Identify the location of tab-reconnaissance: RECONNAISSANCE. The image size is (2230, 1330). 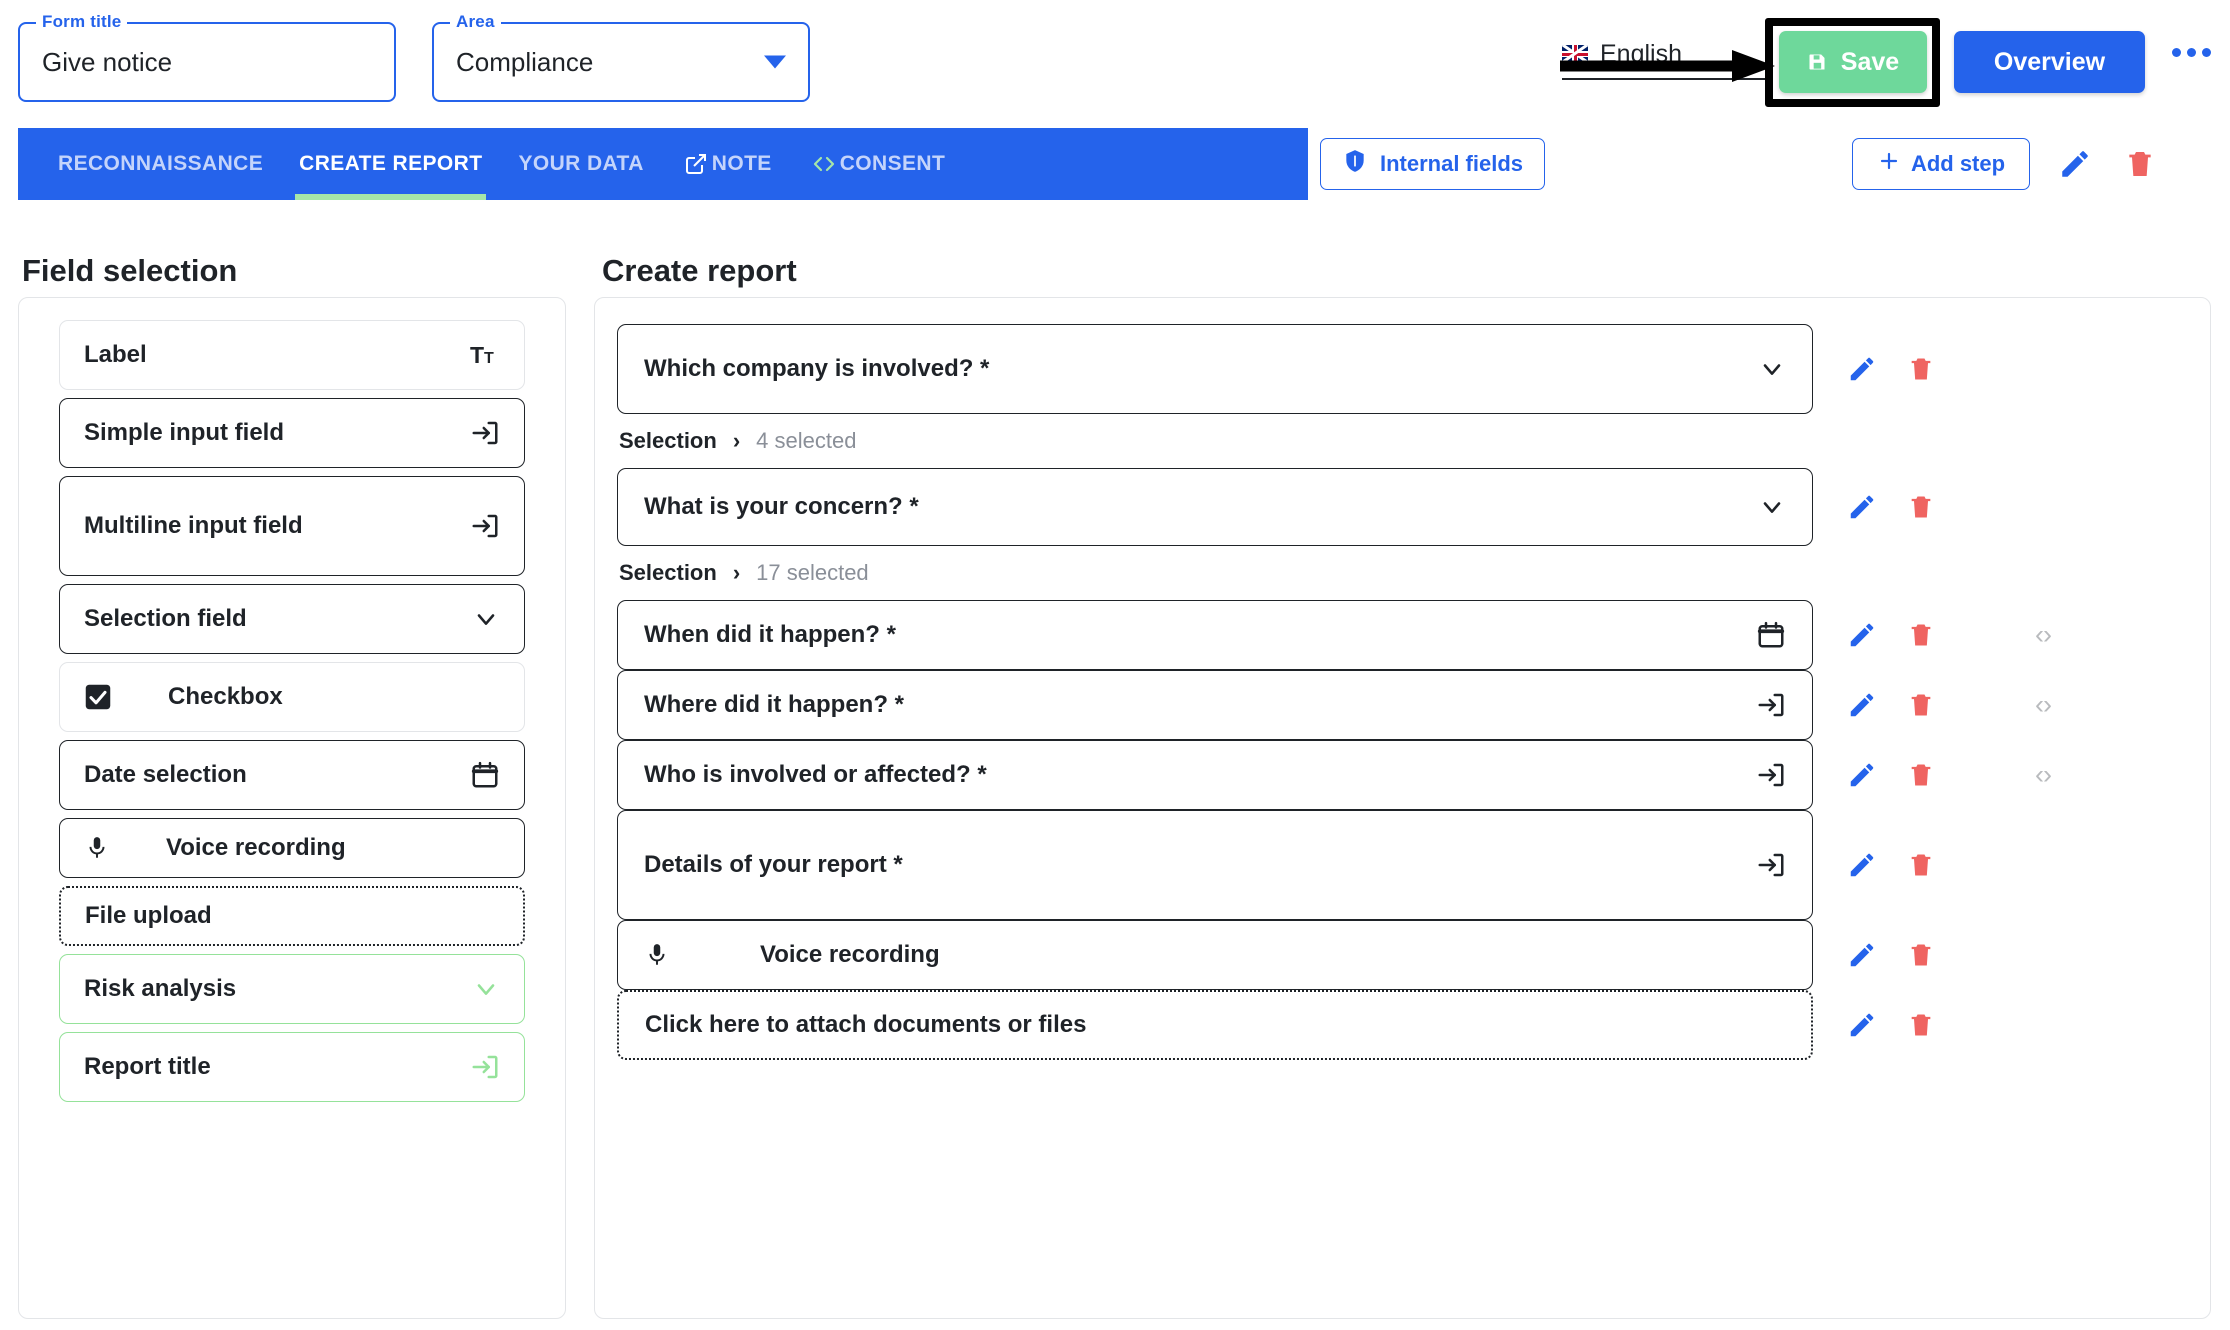
(160, 164).